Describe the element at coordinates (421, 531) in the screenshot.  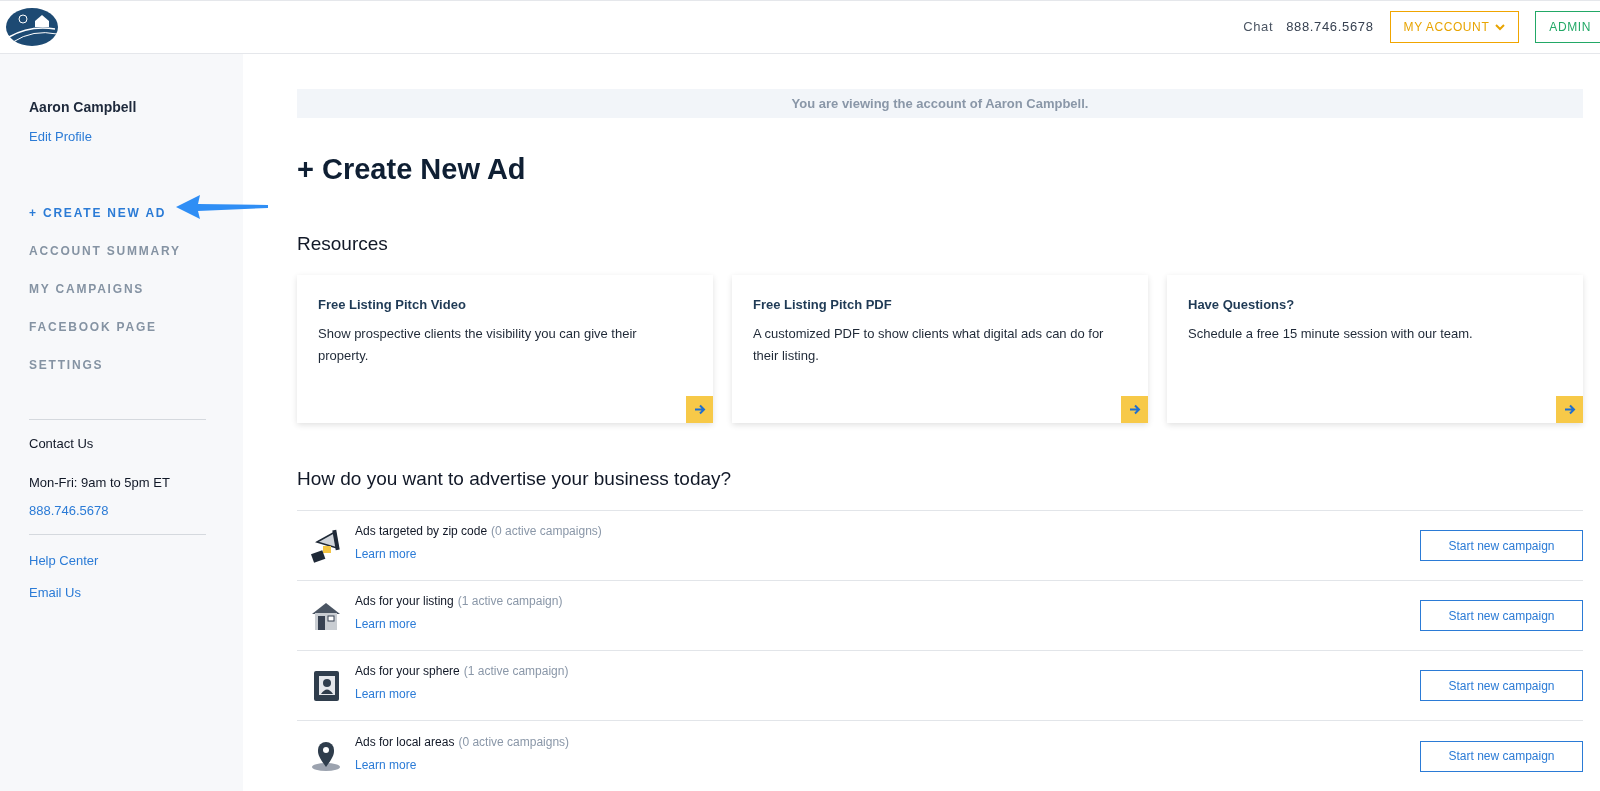
I see `option-title: Ads targeted by zip code` at that location.